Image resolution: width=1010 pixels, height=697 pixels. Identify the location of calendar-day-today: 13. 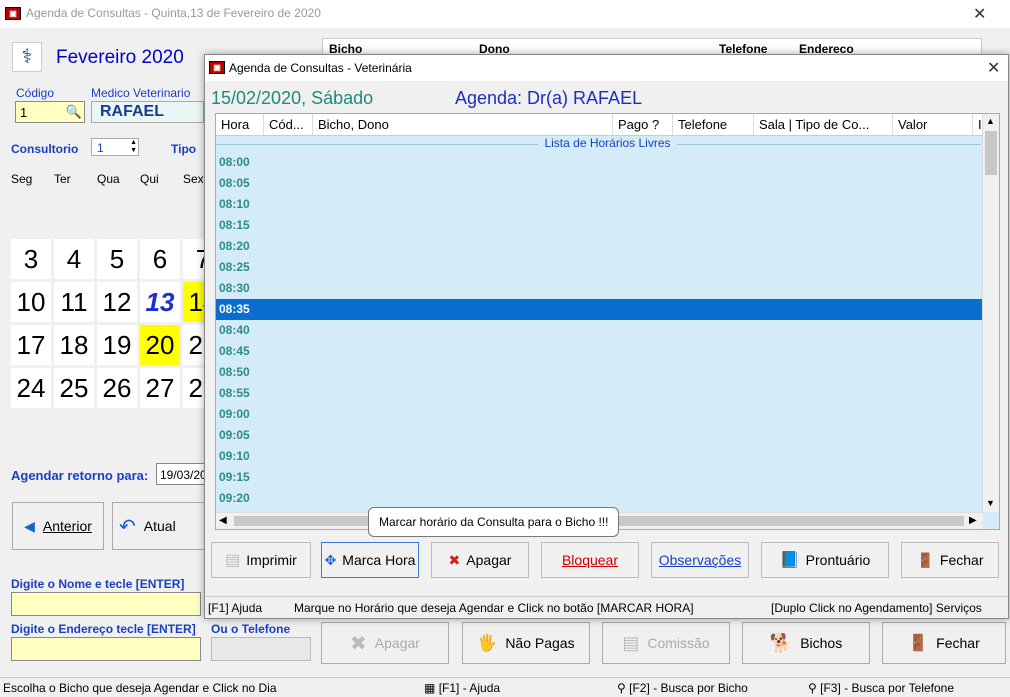
(160, 302).